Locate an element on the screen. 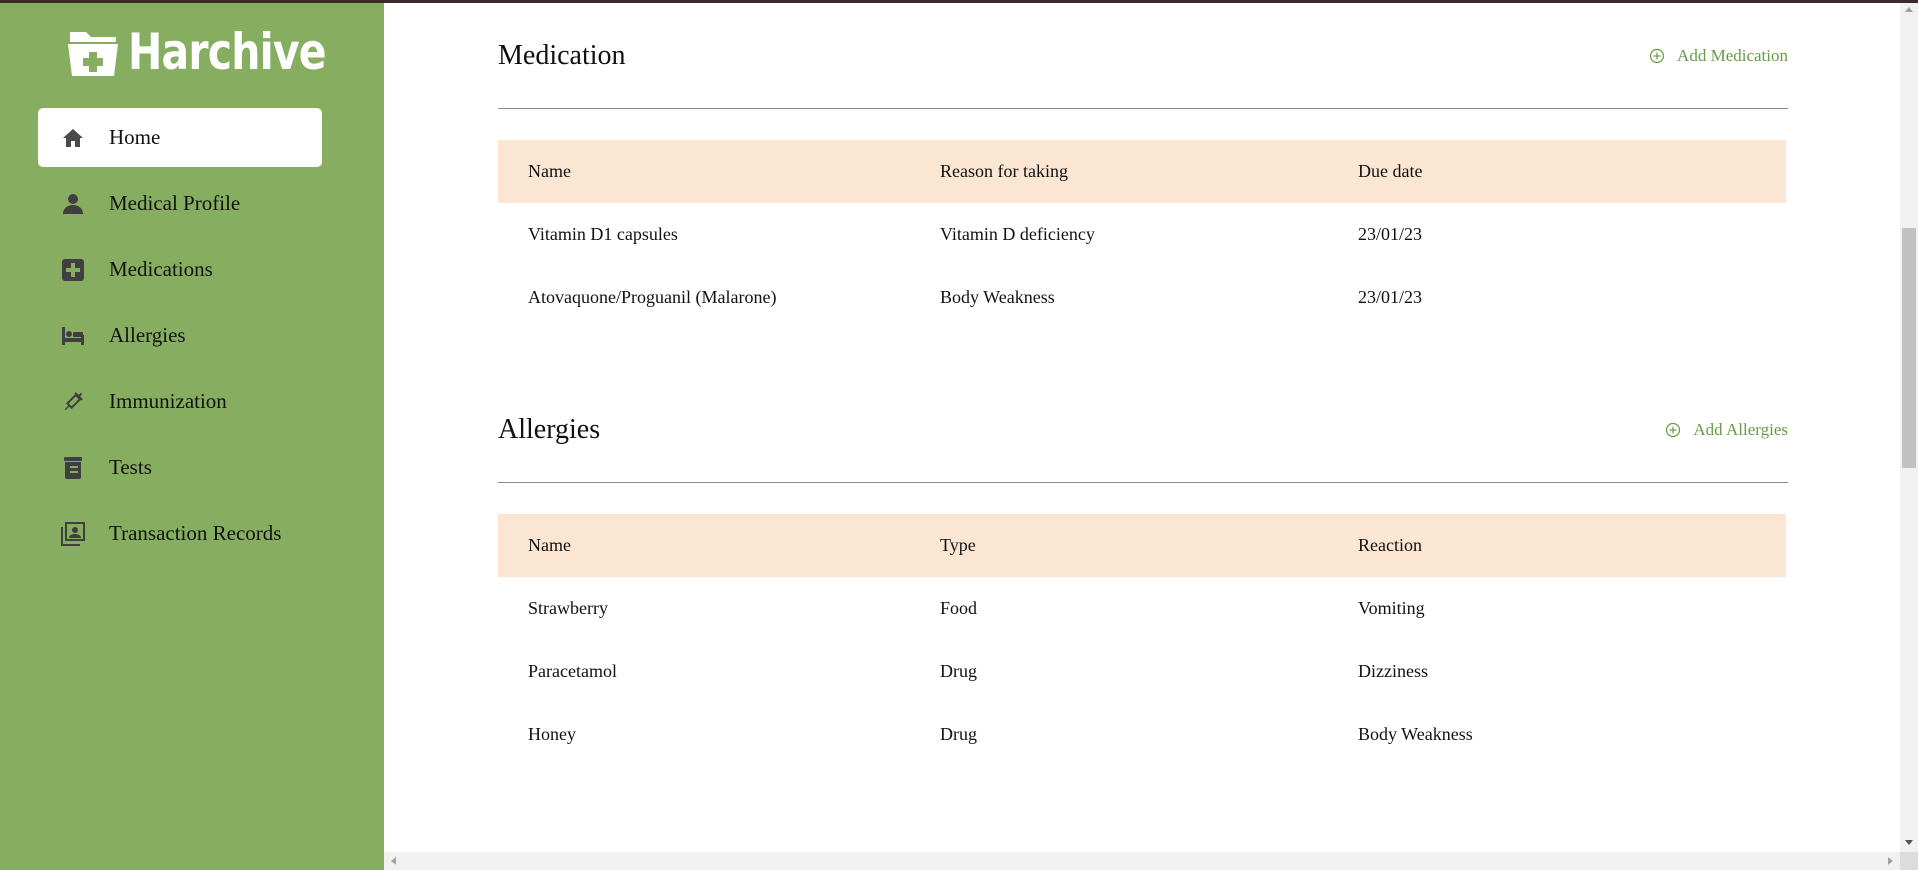  medication-reason: Body Weakness is located at coordinates (997, 297).